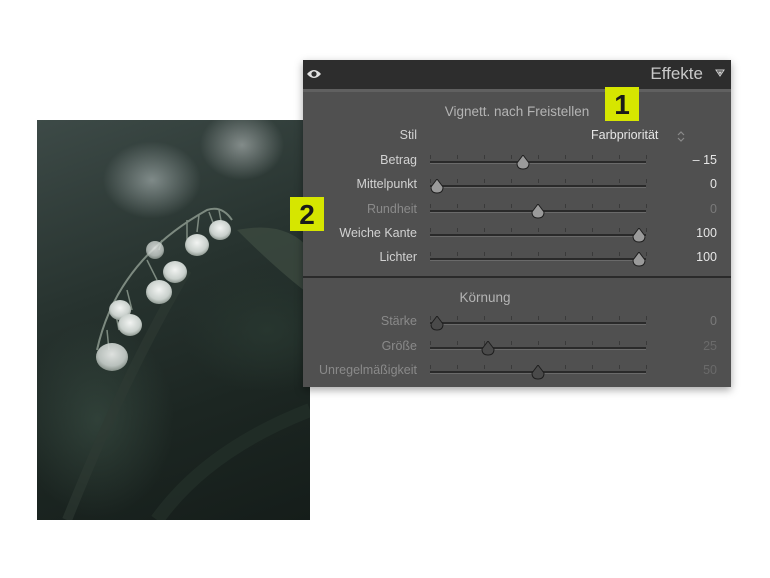 This screenshot has width=770, height=578. I want to click on slider-value: – 15, so click(705, 160).